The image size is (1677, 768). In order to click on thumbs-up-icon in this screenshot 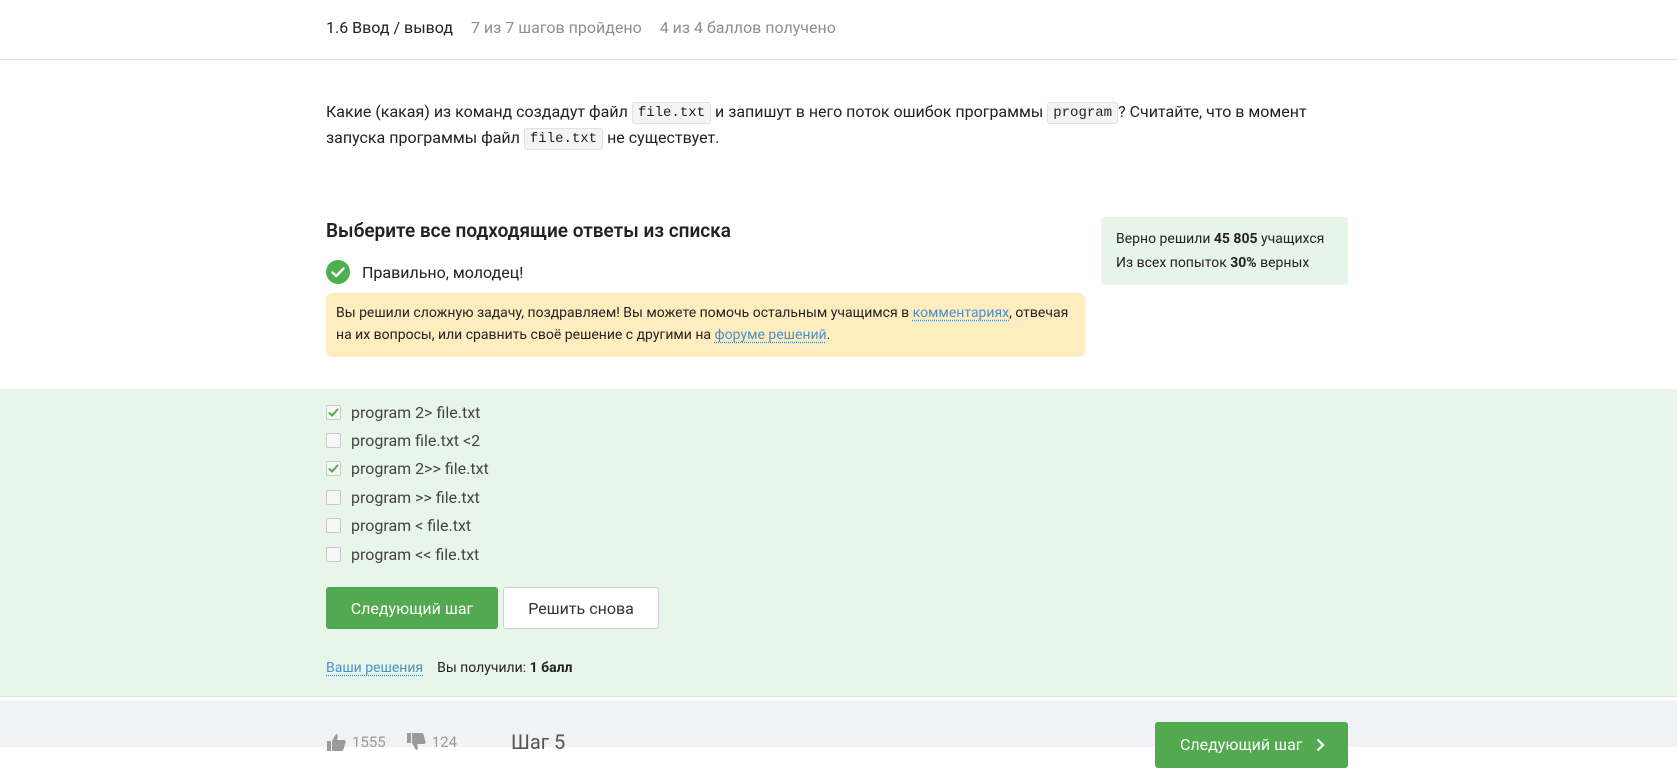, I will do `click(336, 742)`.